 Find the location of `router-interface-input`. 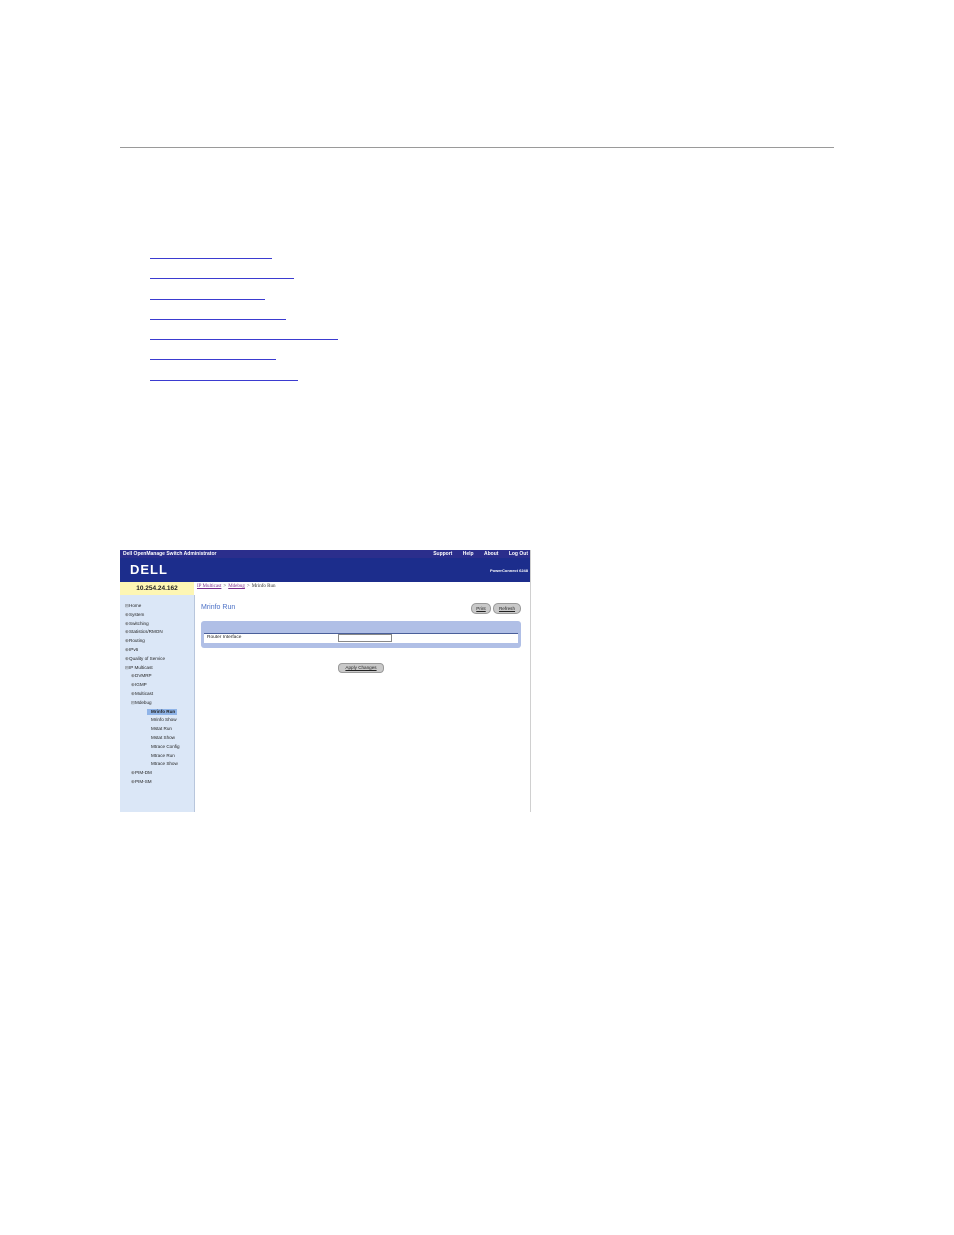

router-interface-input is located at coordinates (365, 638).